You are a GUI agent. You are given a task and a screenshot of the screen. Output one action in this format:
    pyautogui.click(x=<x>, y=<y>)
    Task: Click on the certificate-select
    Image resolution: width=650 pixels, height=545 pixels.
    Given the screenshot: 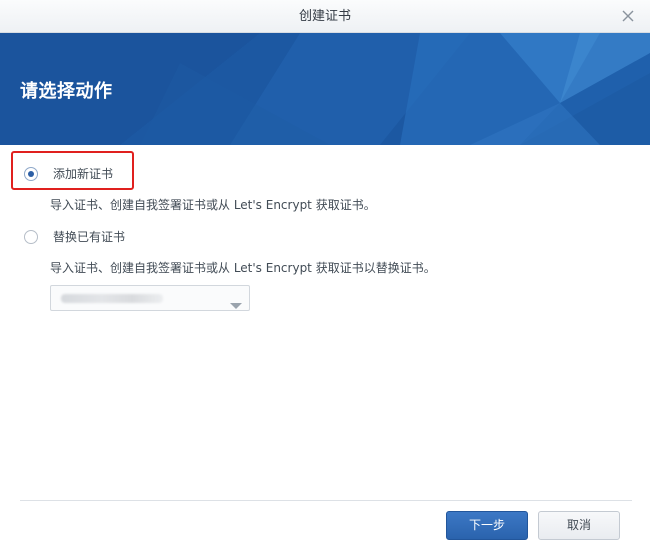 What is the action you would take?
    pyautogui.click(x=150, y=298)
    